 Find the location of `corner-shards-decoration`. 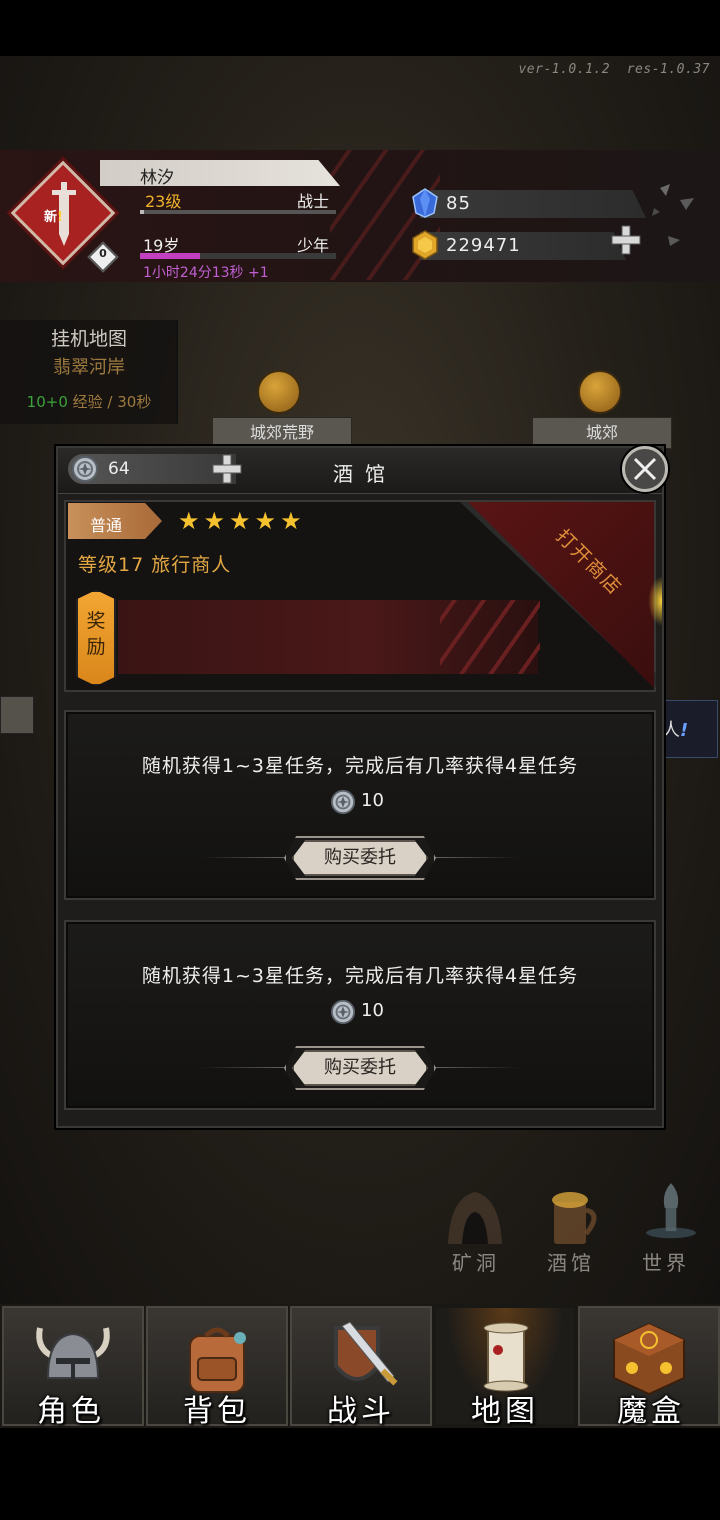

corner-shards-decoration is located at coordinates (673, 215).